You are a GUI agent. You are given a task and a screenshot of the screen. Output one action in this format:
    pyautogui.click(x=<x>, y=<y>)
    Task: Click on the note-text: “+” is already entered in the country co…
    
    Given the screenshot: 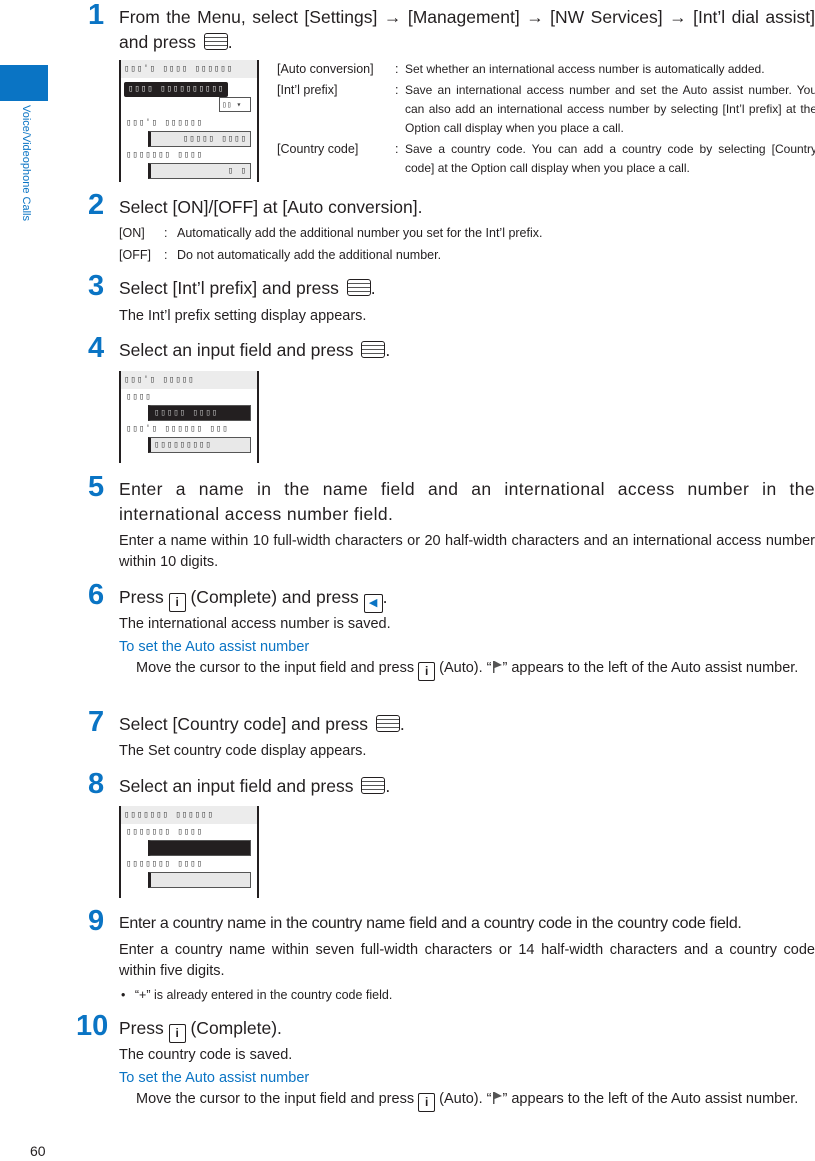 What is the action you would take?
    pyautogui.click(x=263, y=995)
    